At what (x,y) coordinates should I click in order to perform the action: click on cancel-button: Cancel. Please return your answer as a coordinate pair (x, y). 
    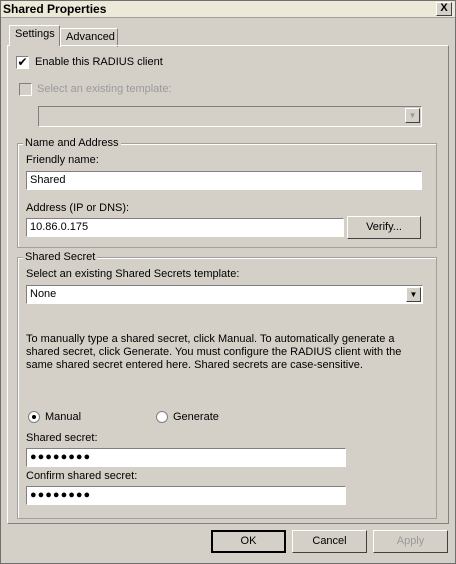
    Looking at the image, I should click on (329, 541).